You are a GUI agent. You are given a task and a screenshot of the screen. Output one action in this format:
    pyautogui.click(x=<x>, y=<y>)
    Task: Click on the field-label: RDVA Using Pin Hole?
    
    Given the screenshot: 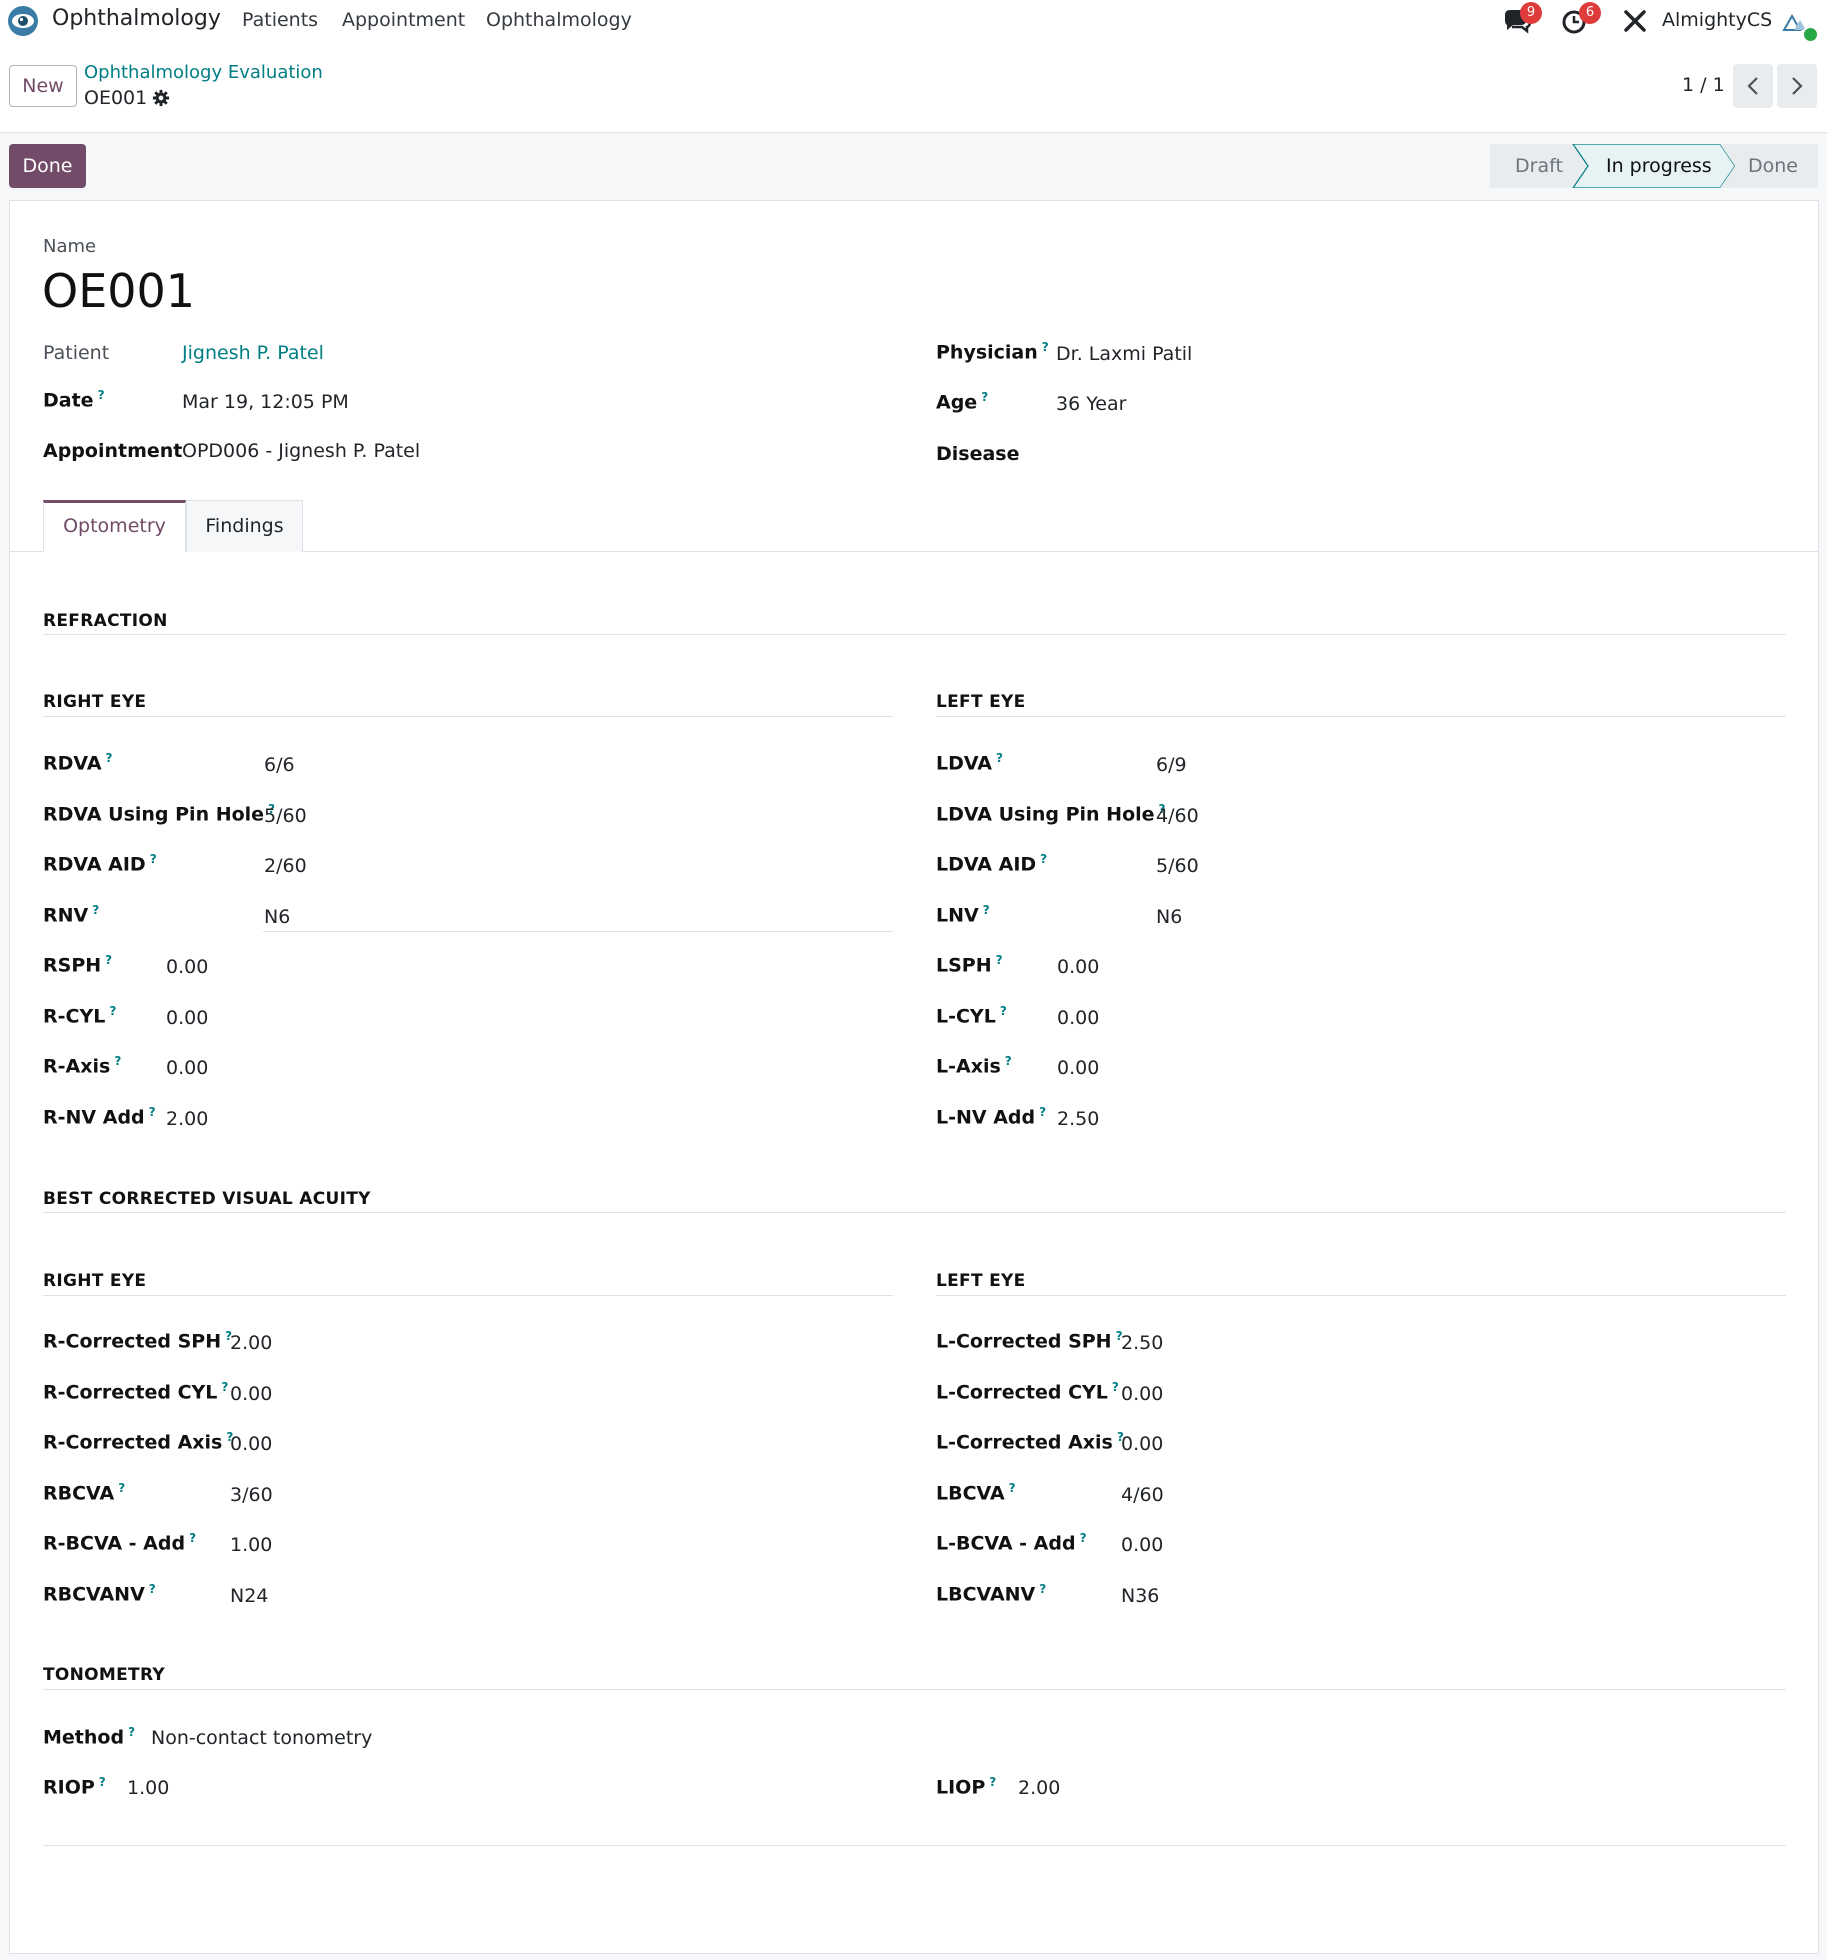 What is the action you would take?
    pyautogui.click(x=159, y=813)
    